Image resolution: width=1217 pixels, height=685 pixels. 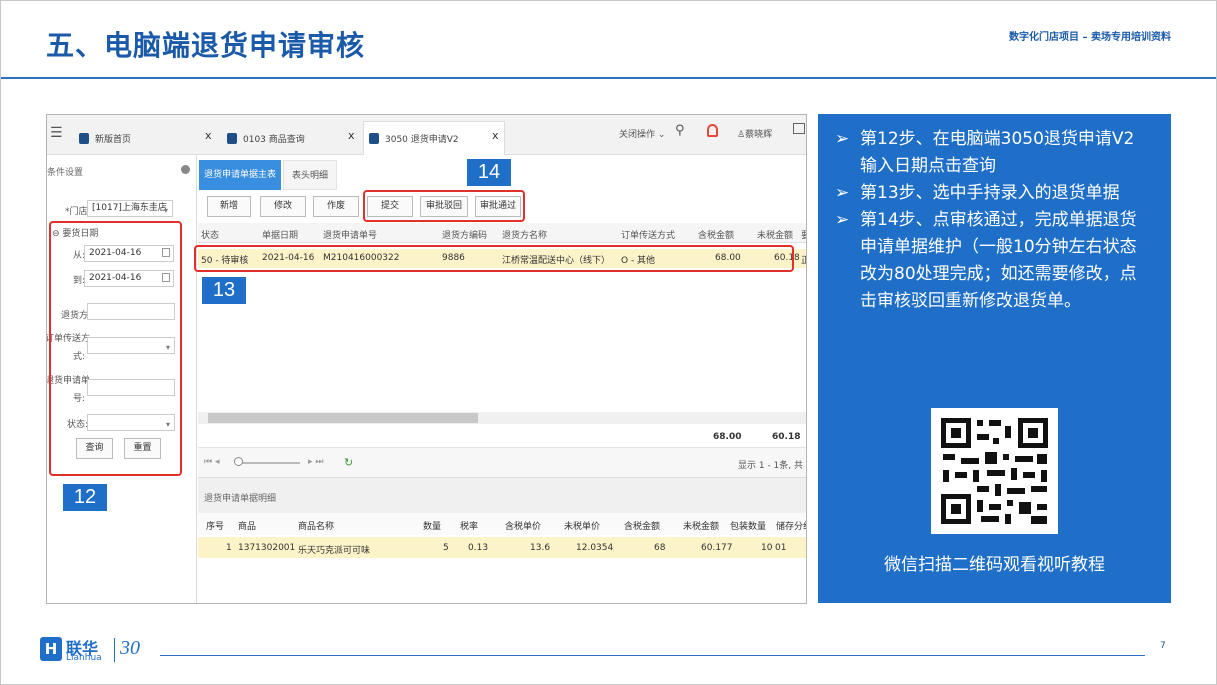 What do you see at coordinates (65, 173) in the screenshot?
I see `filter-panel-title: 条件设置` at bounding box center [65, 173].